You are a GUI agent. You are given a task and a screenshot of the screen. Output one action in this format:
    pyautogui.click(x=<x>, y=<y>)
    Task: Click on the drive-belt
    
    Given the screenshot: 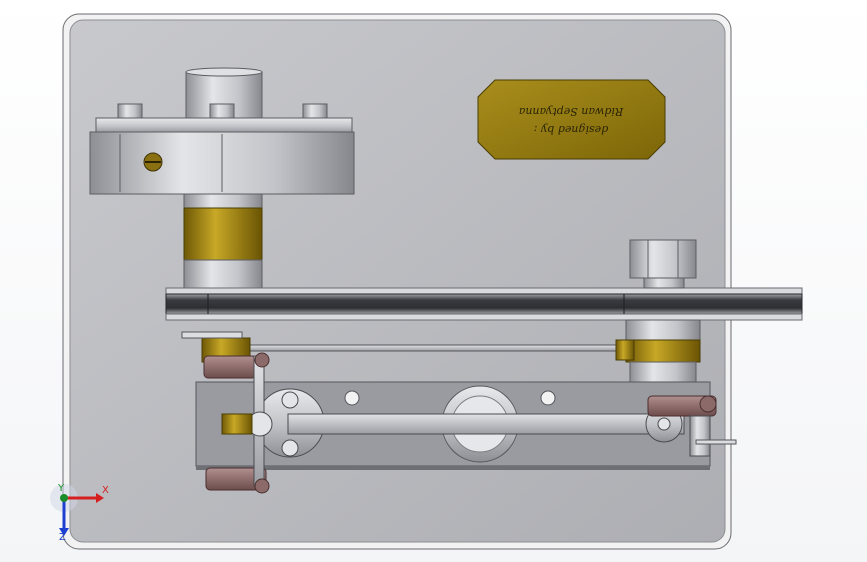 What is the action you would take?
    pyautogui.click(x=484, y=304)
    